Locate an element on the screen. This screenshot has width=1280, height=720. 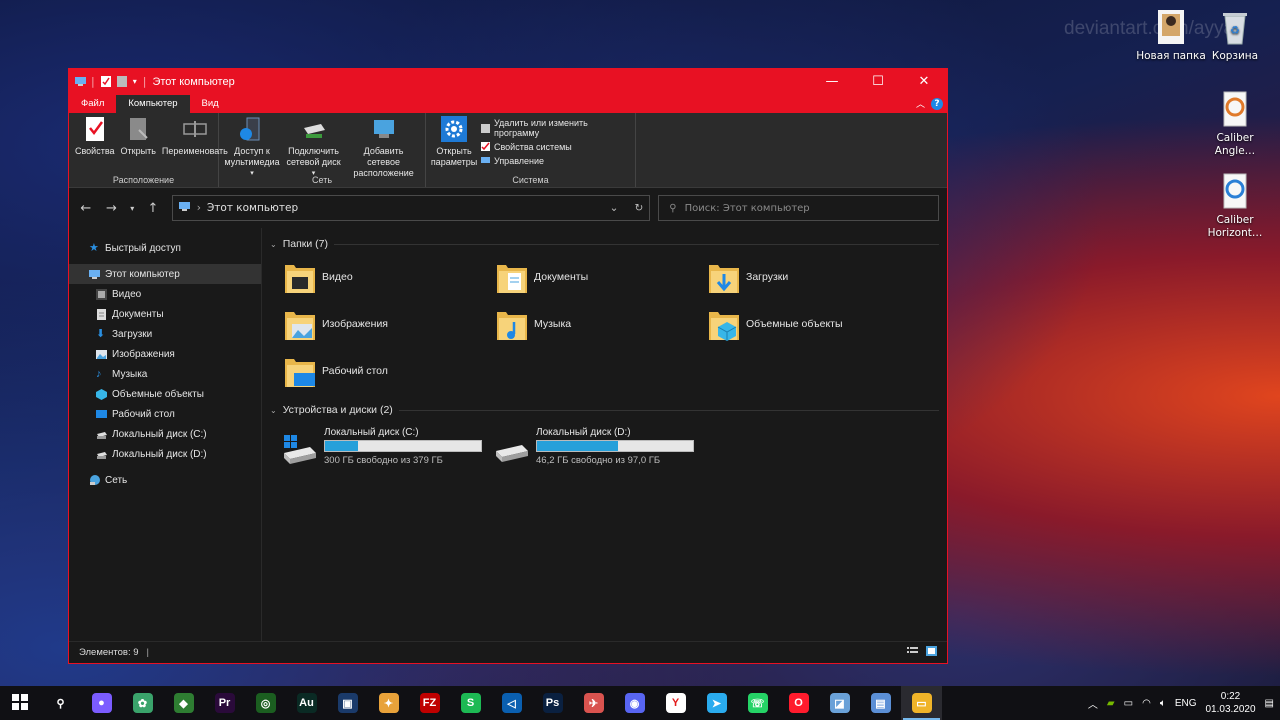
folder-desktop: Рабочий стол is located at coordinates (390, 371).